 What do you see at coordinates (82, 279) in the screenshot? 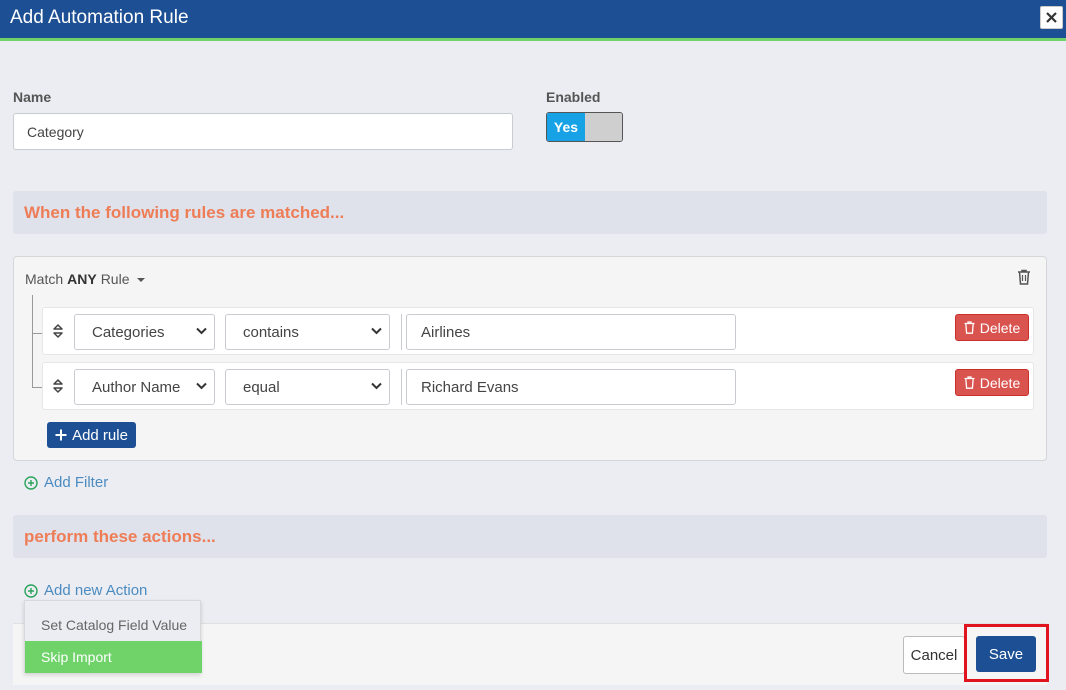
I see `match-mode: ANY` at bounding box center [82, 279].